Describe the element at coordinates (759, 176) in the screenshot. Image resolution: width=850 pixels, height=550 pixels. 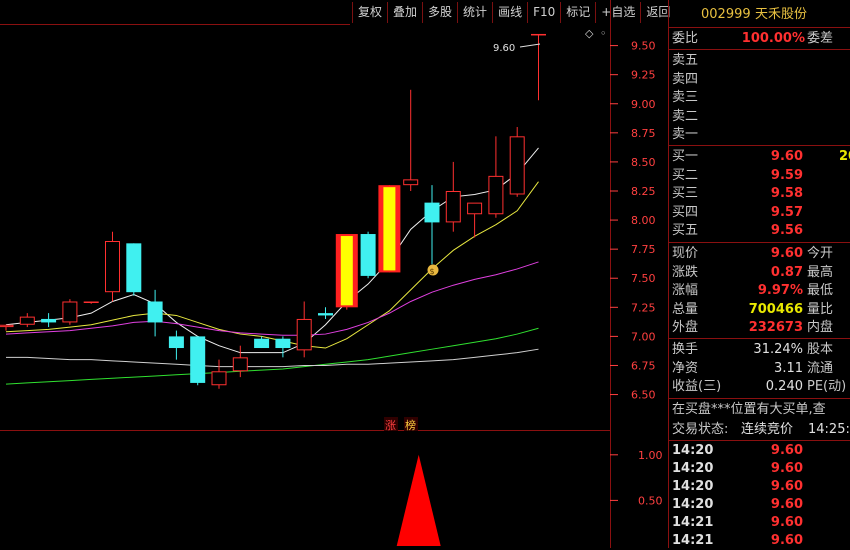
I see `buy-row-1: 买二 9.59` at that location.